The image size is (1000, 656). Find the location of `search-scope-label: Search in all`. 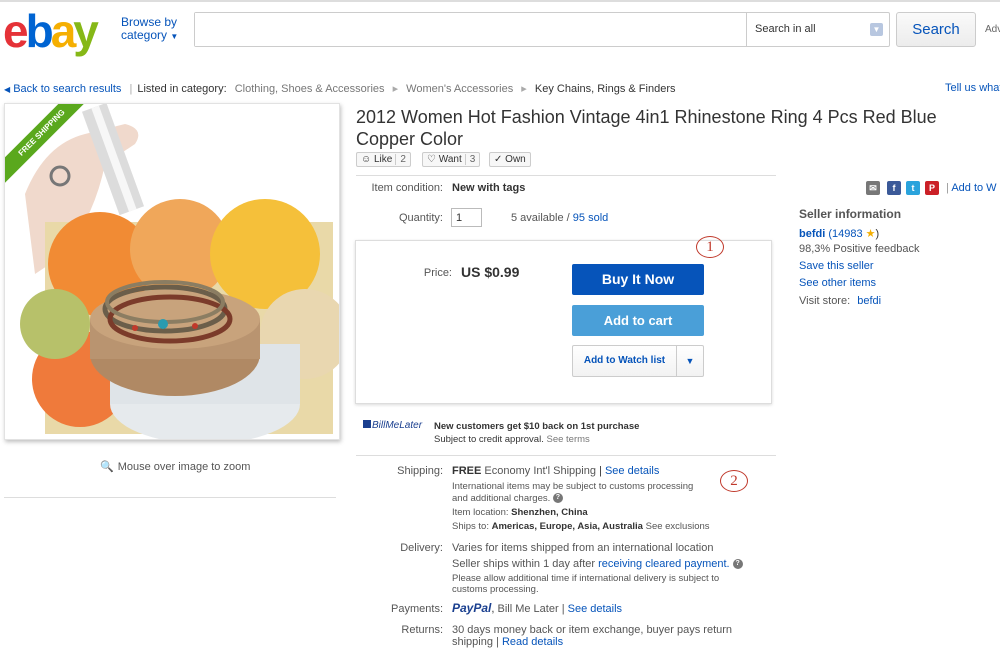

search-scope-label: Search in all is located at coordinates (785, 29).